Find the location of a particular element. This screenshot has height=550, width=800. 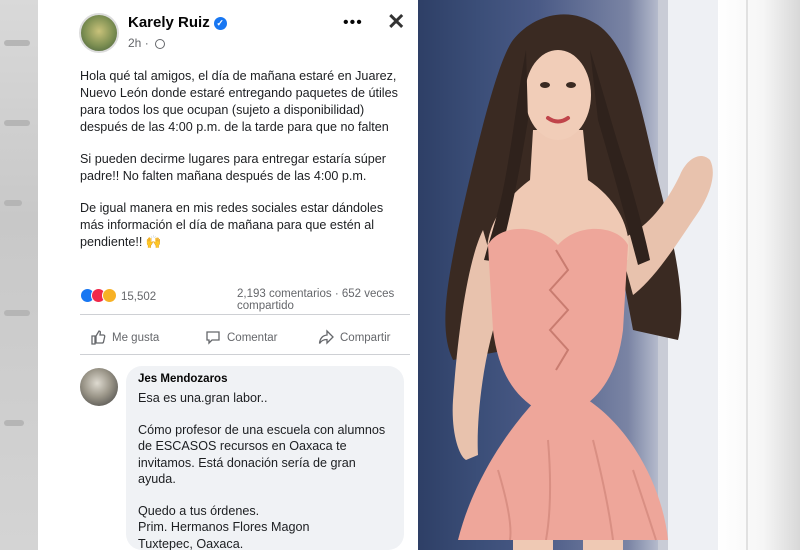

share-button: Compartir is located at coordinates (354, 338).